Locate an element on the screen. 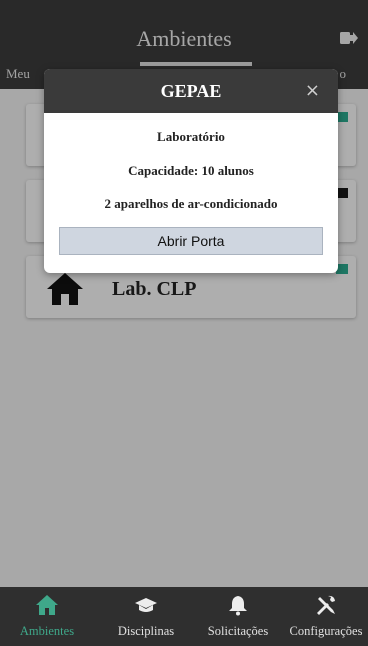 Image resolution: width=368 pixels, height=646 pixels. nav-item-solicitacoes: Solicitações is located at coordinates (238, 616).